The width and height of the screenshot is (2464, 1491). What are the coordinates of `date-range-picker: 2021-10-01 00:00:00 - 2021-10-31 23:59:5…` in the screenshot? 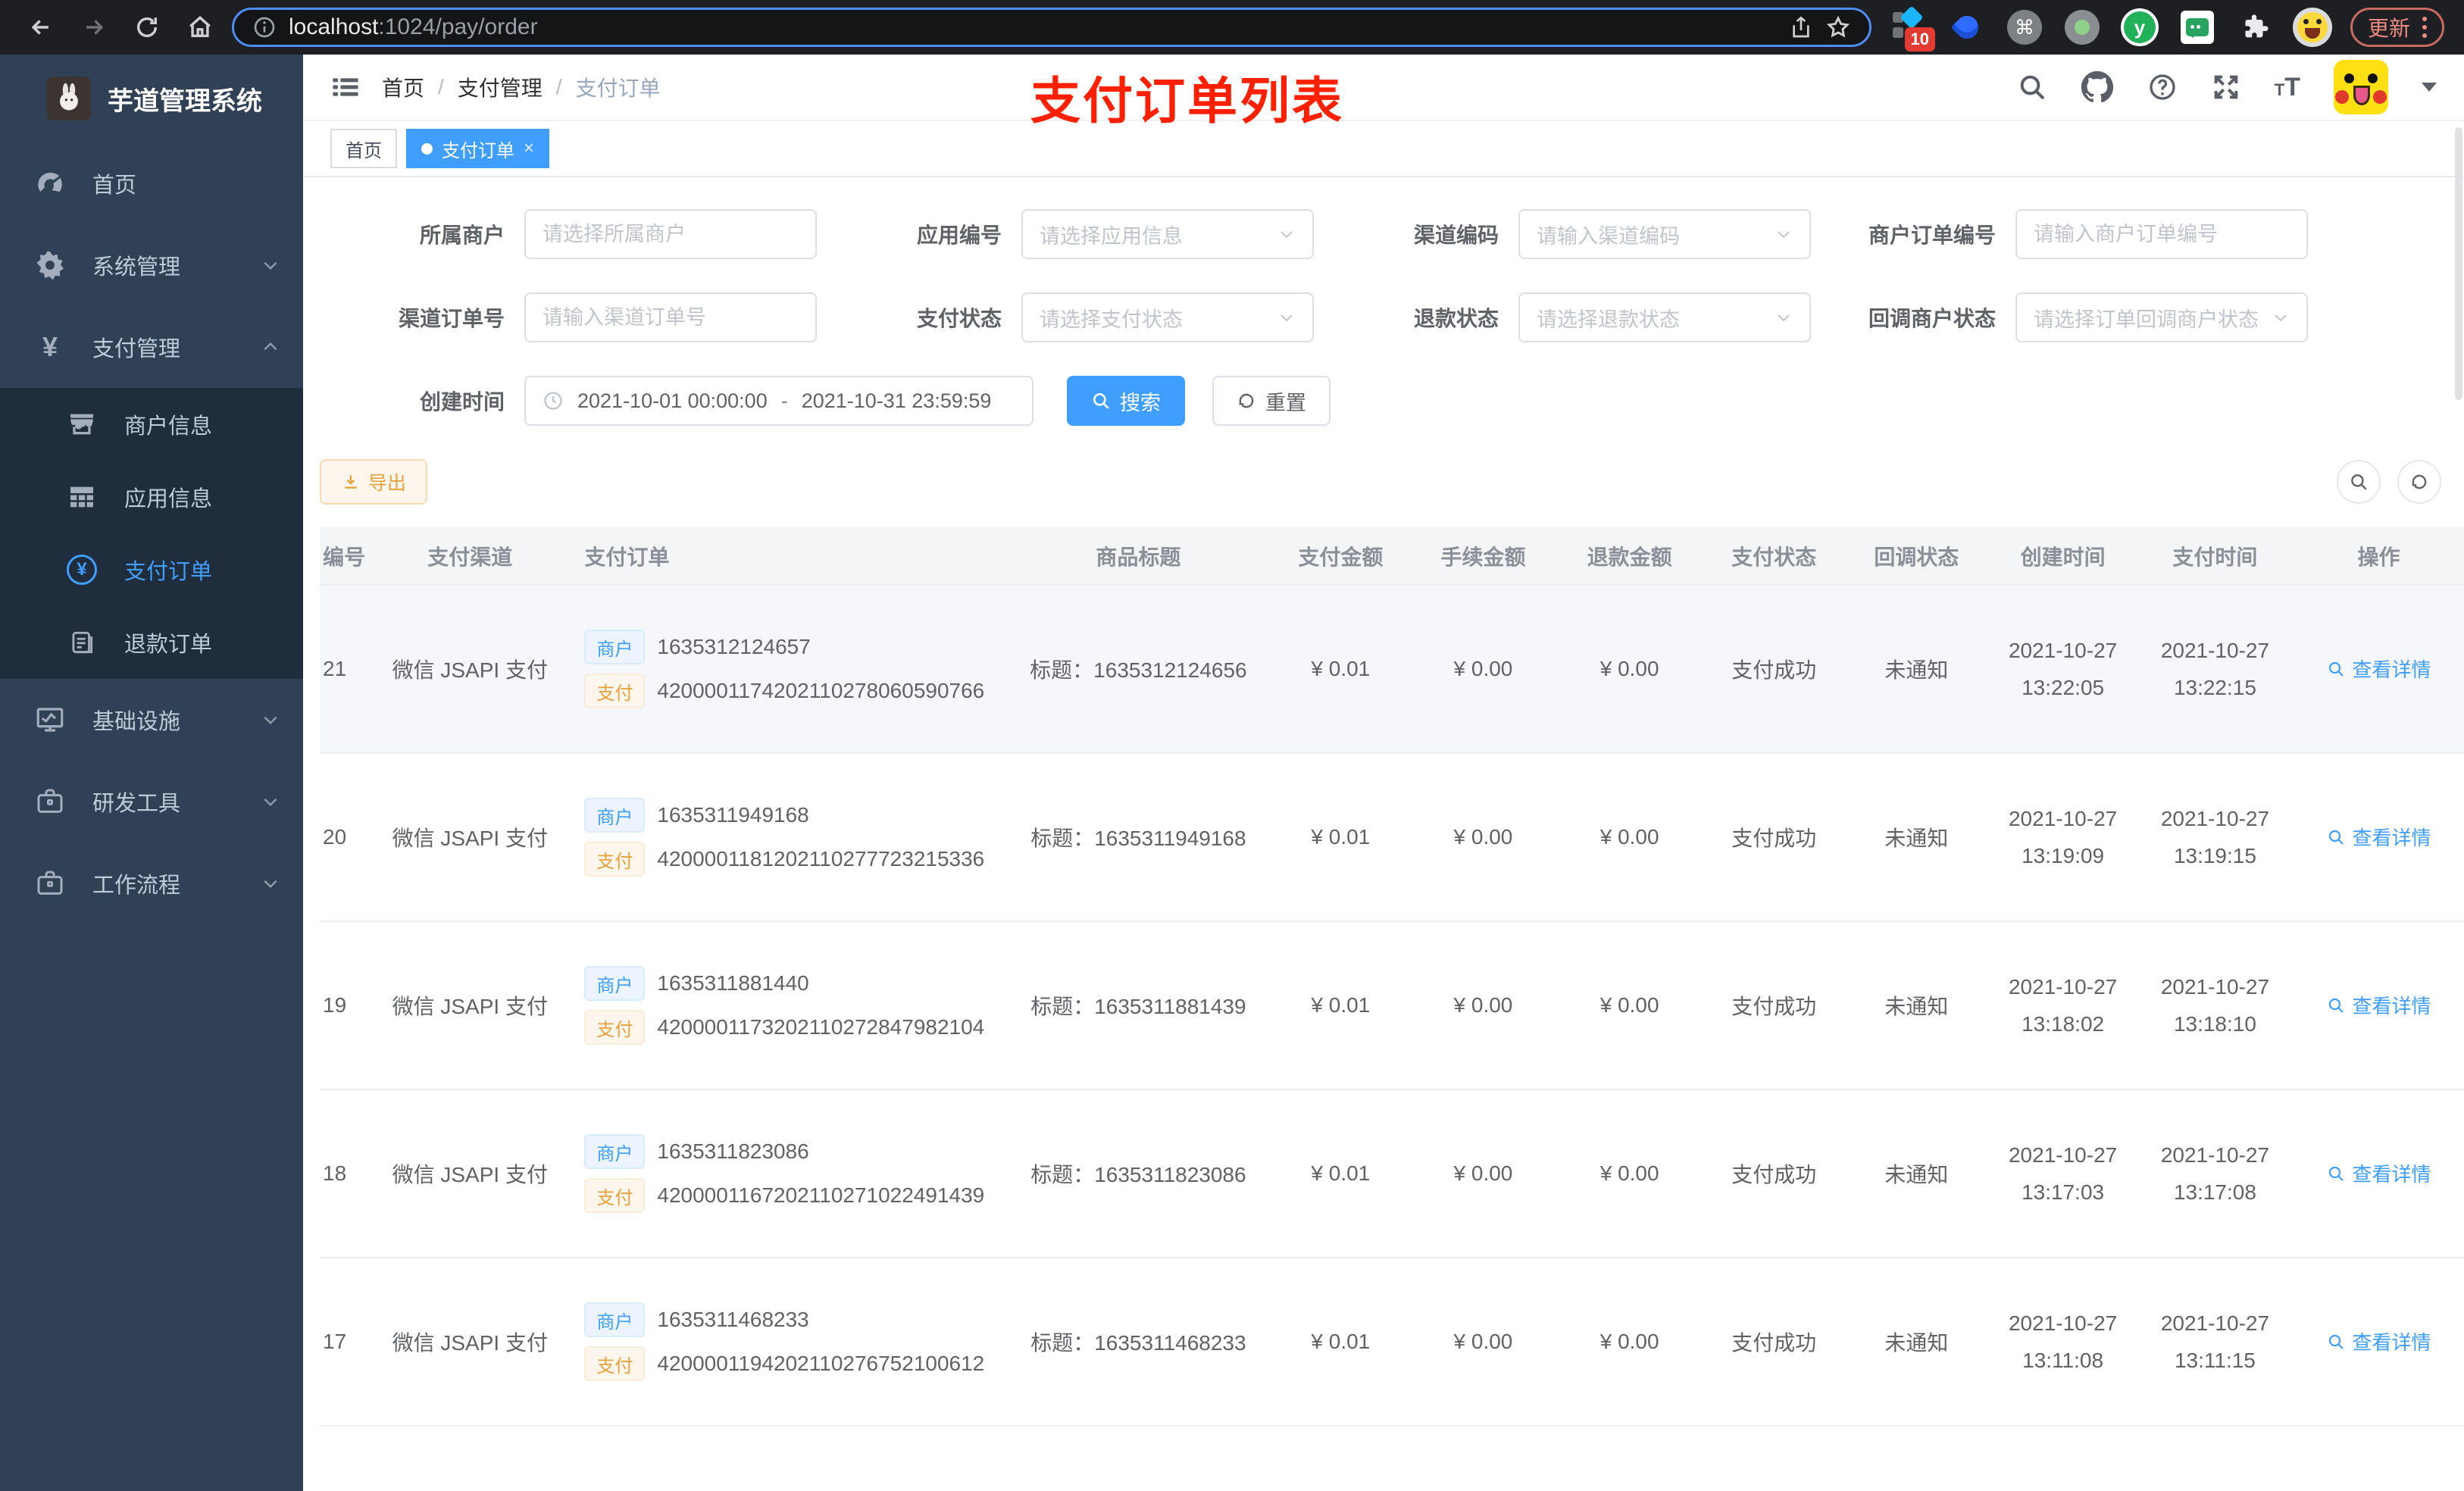 It's located at (778, 401).